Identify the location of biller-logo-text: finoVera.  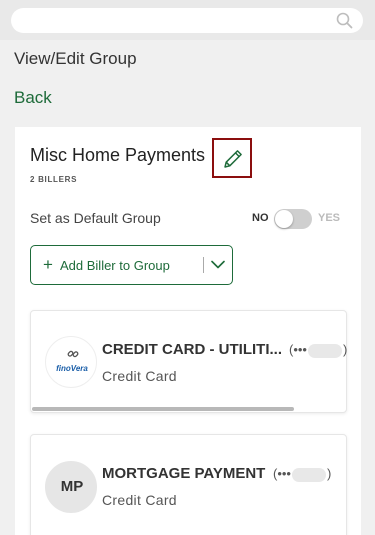
(72, 368).